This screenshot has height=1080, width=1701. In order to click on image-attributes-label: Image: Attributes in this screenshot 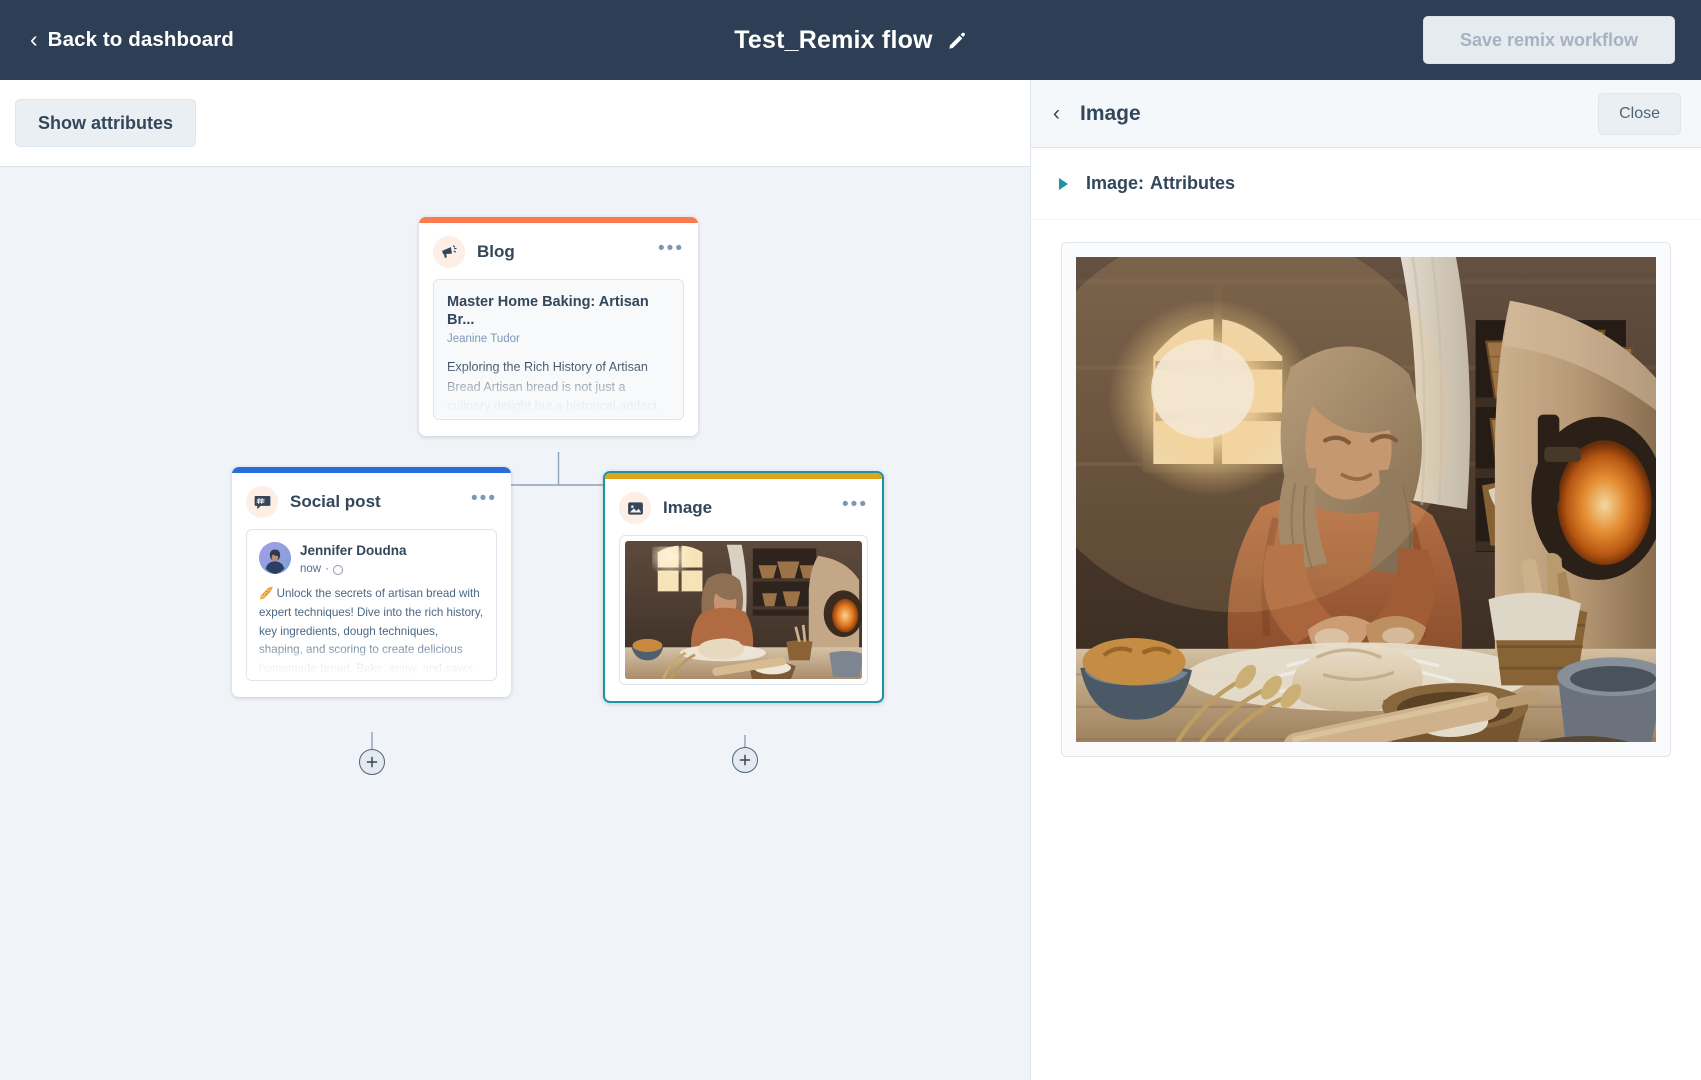, I will do `click(1160, 183)`.